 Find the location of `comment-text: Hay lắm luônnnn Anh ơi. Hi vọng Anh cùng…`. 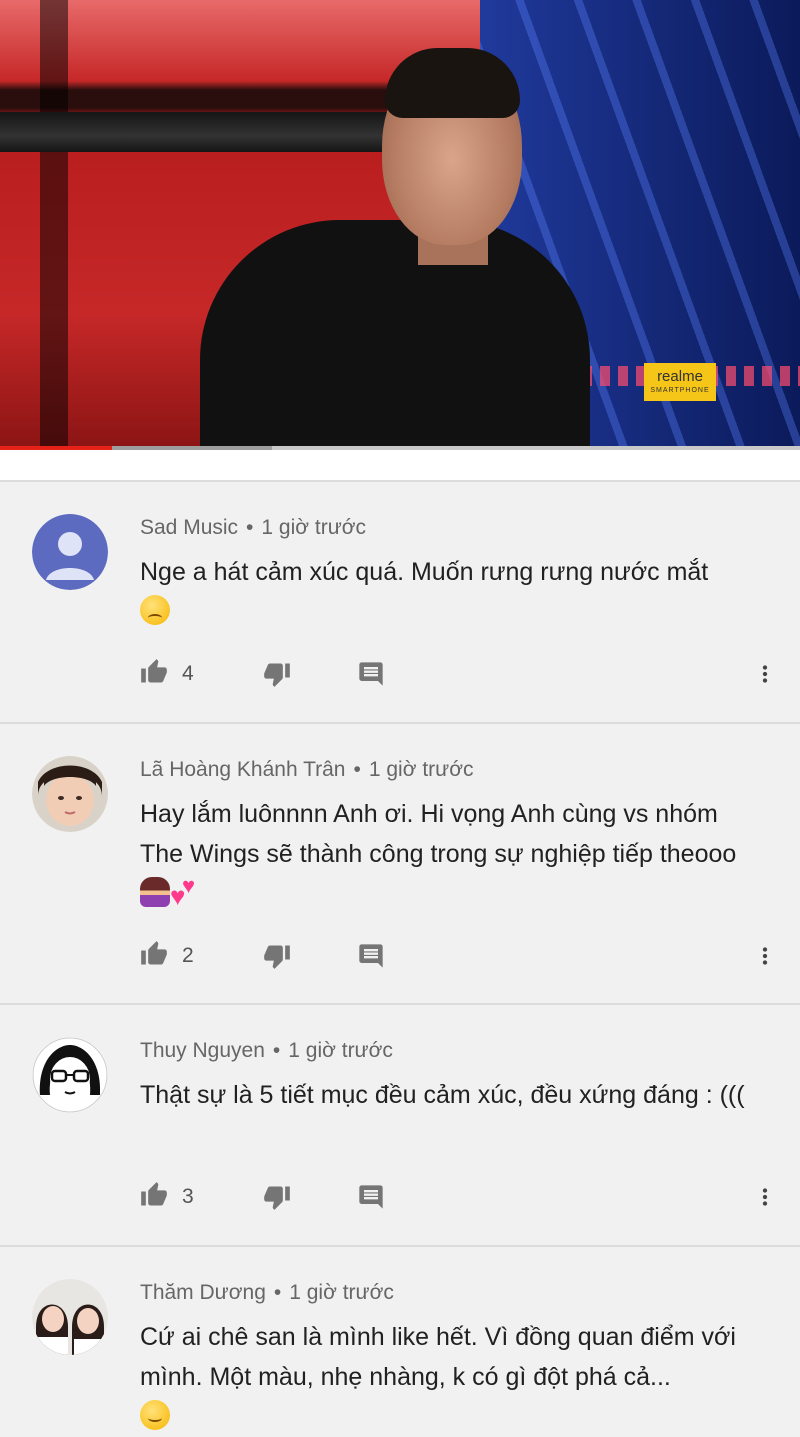

comment-text: Hay lắm luônnnn Anh ơi. Hi vọng Anh cùng… is located at coordinates (452, 854).